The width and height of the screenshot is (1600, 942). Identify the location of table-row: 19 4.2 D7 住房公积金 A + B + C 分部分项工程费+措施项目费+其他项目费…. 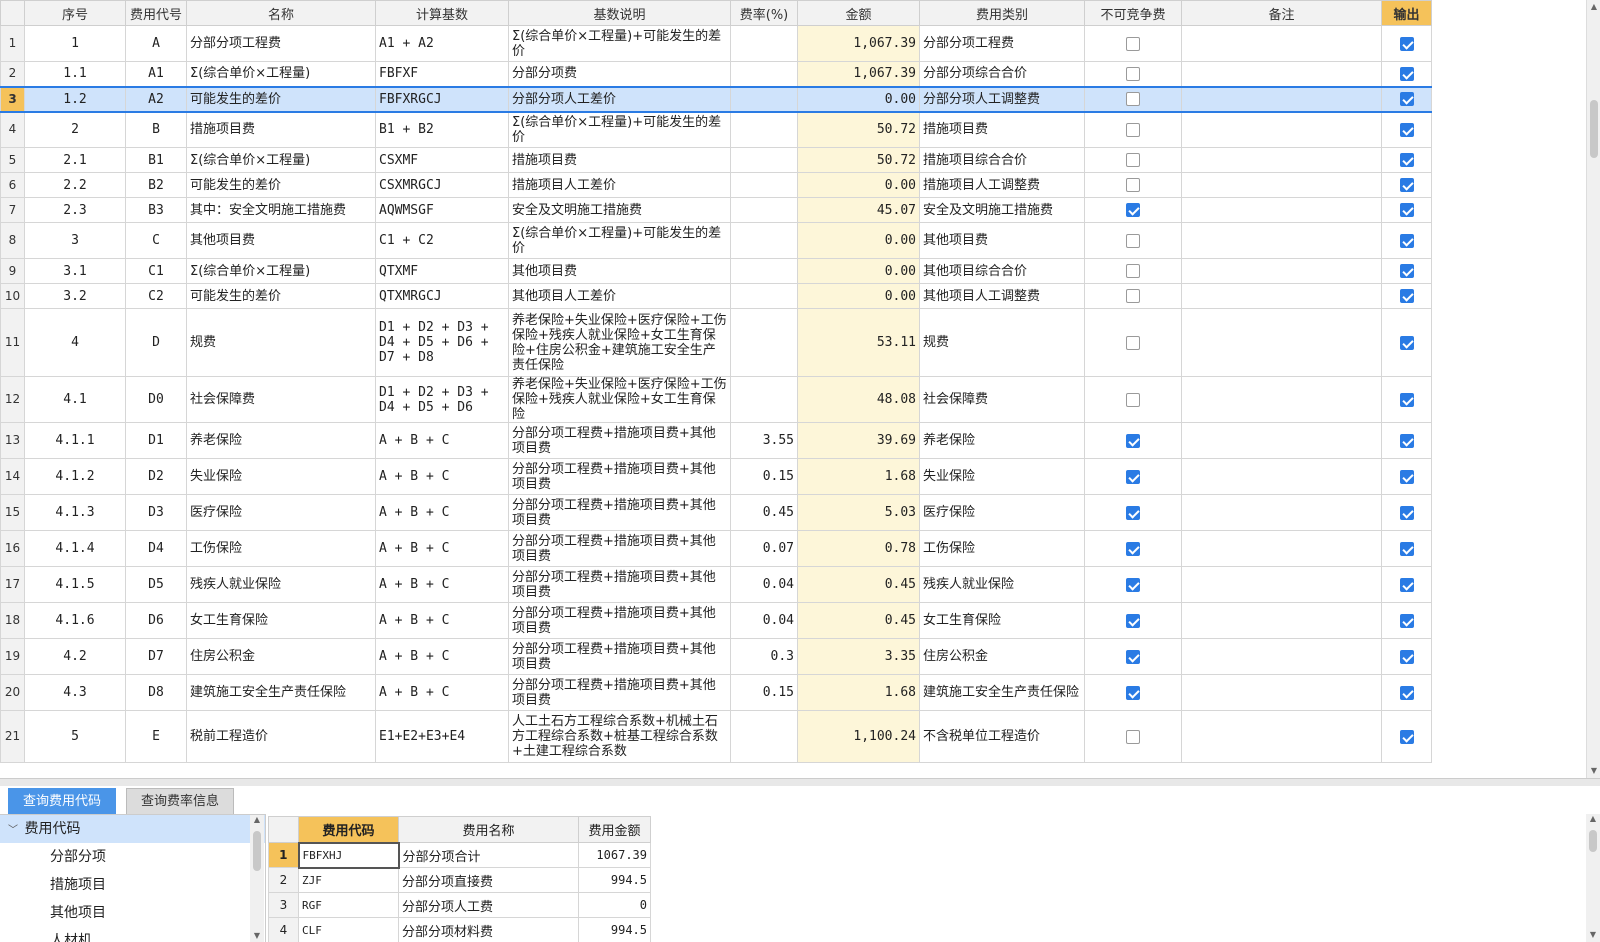
(716, 656).